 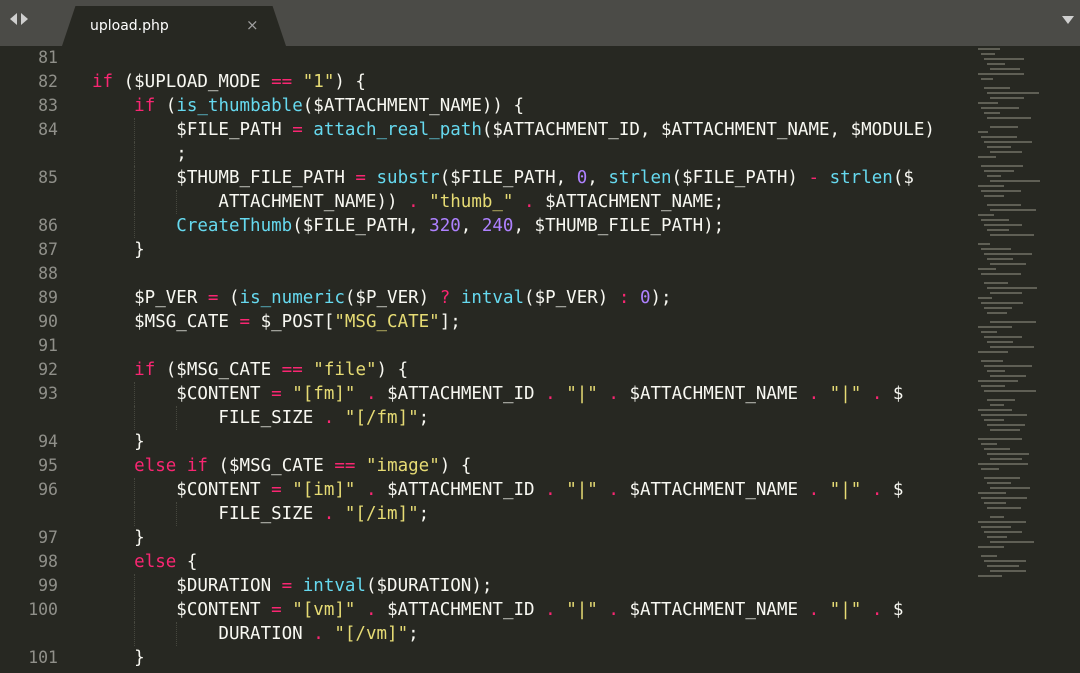 What do you see at coordinates (487, 154) in the screenshot?
I see `code-line: ;` at bounding box center [487, 154].